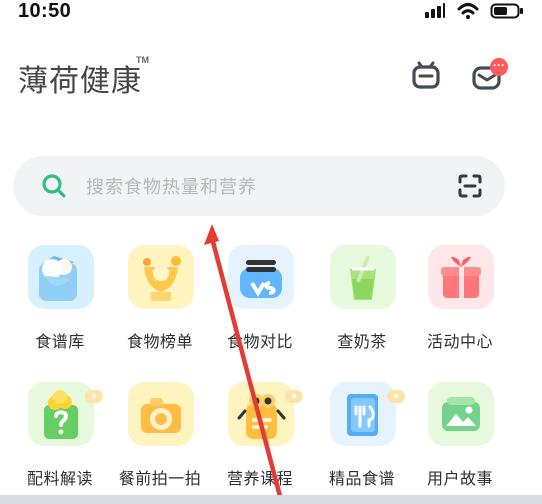 The height and width of the screenshot is (504, 542). Describe the element at coordinates (45, 11) in the screenshot. I see `status-time: 10:50` at that location.